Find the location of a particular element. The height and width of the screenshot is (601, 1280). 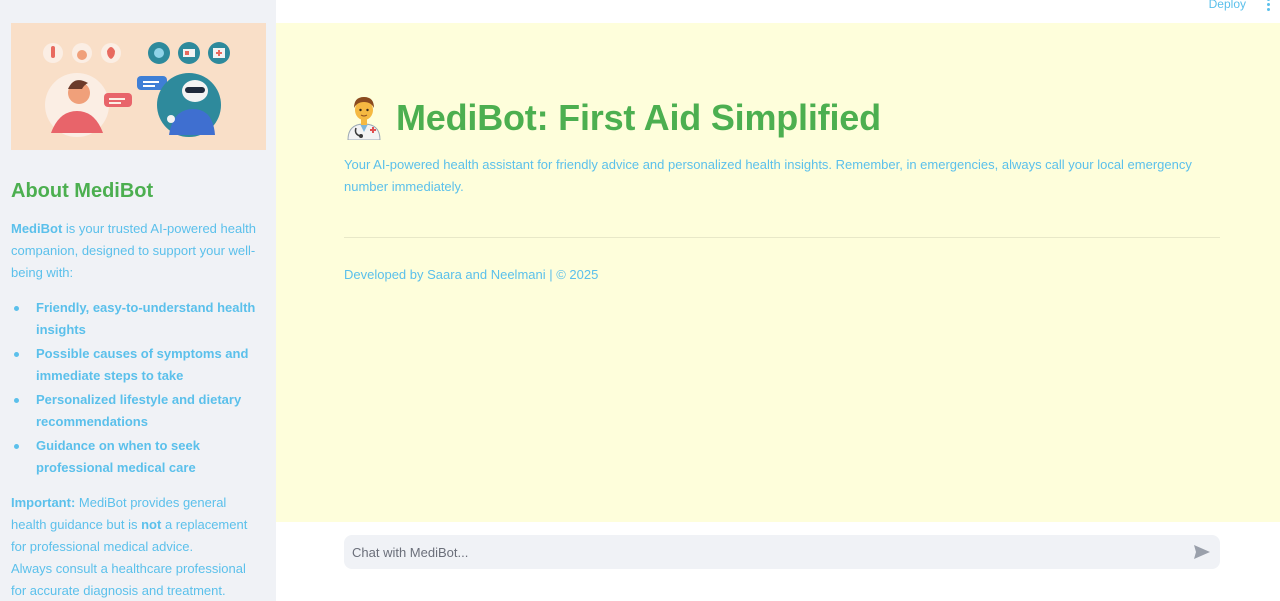

page-title: MediBot: First Aid Simplified is located at coordinates (638, 117).